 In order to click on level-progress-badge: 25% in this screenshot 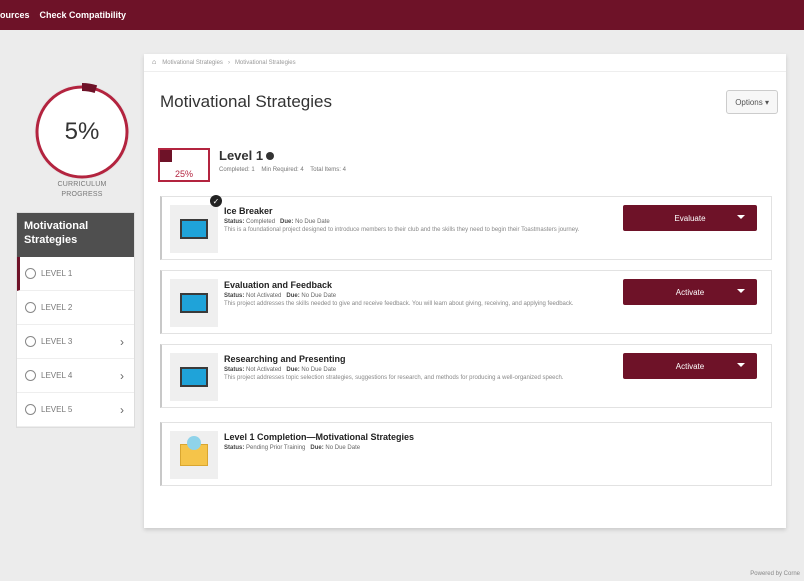, I will do `click(184, 165)`.